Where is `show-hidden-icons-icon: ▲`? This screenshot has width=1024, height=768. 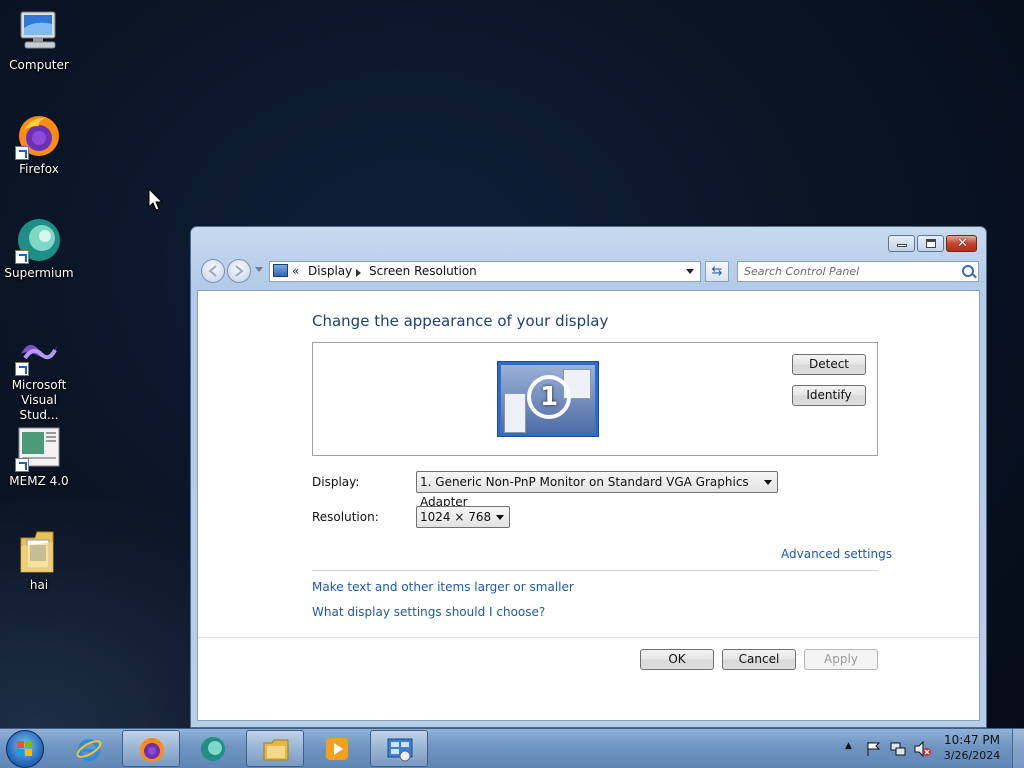
show-hidden-icons-icon: ▲ is located at coordinates (848, 746).